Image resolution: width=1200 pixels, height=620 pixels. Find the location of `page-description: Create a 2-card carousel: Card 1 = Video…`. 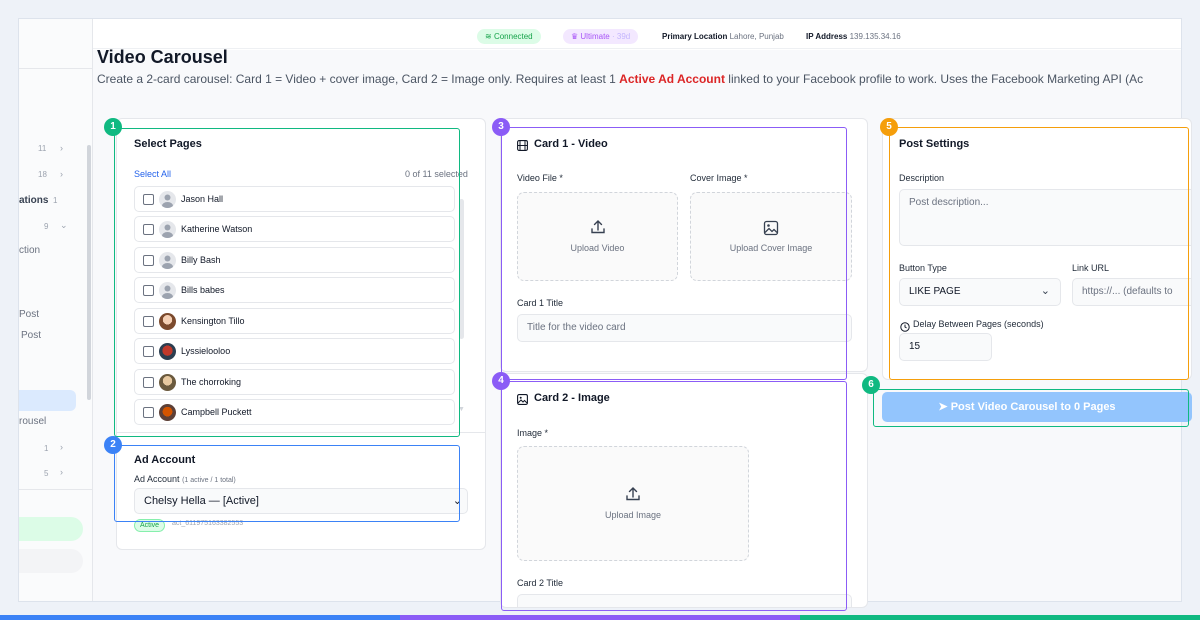

page-description: Create a 2-card carousel: Card 1 = Video… is located at coordinates (630, 79).